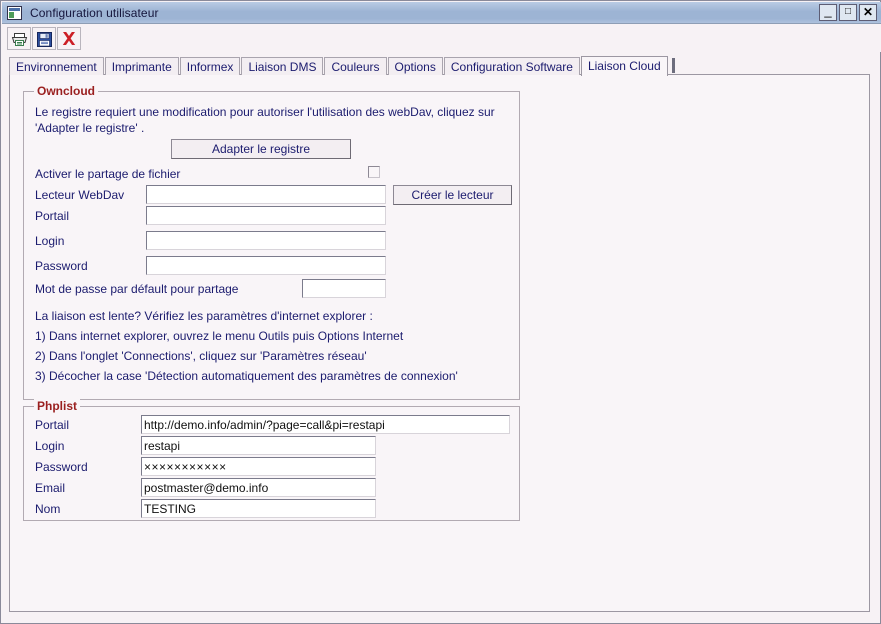 Image resolution: width=881 pixels, height=624 pixels. Describe the element at coordinates (266, 215) in the screenshot. I see `owncloud-portail-input` at that location.